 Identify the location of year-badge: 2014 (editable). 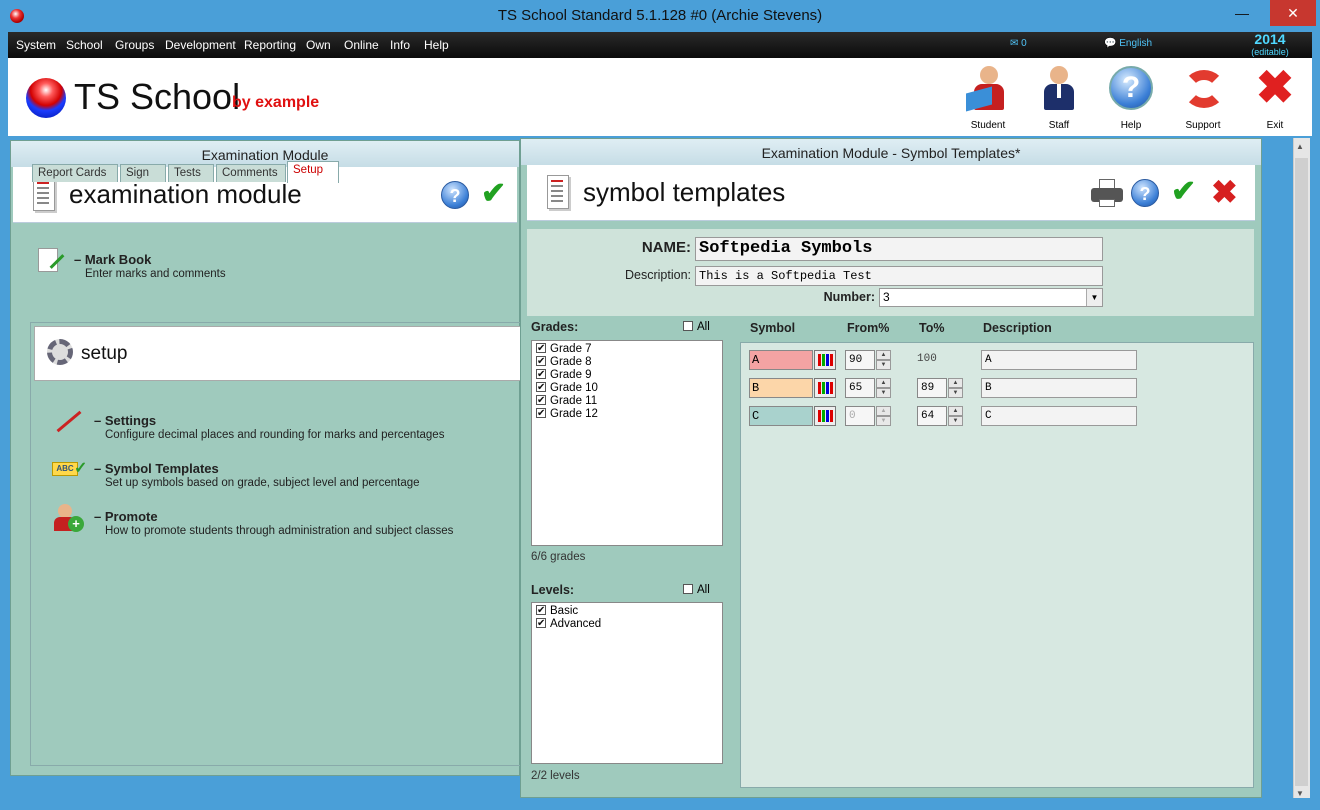
(1270, 45).